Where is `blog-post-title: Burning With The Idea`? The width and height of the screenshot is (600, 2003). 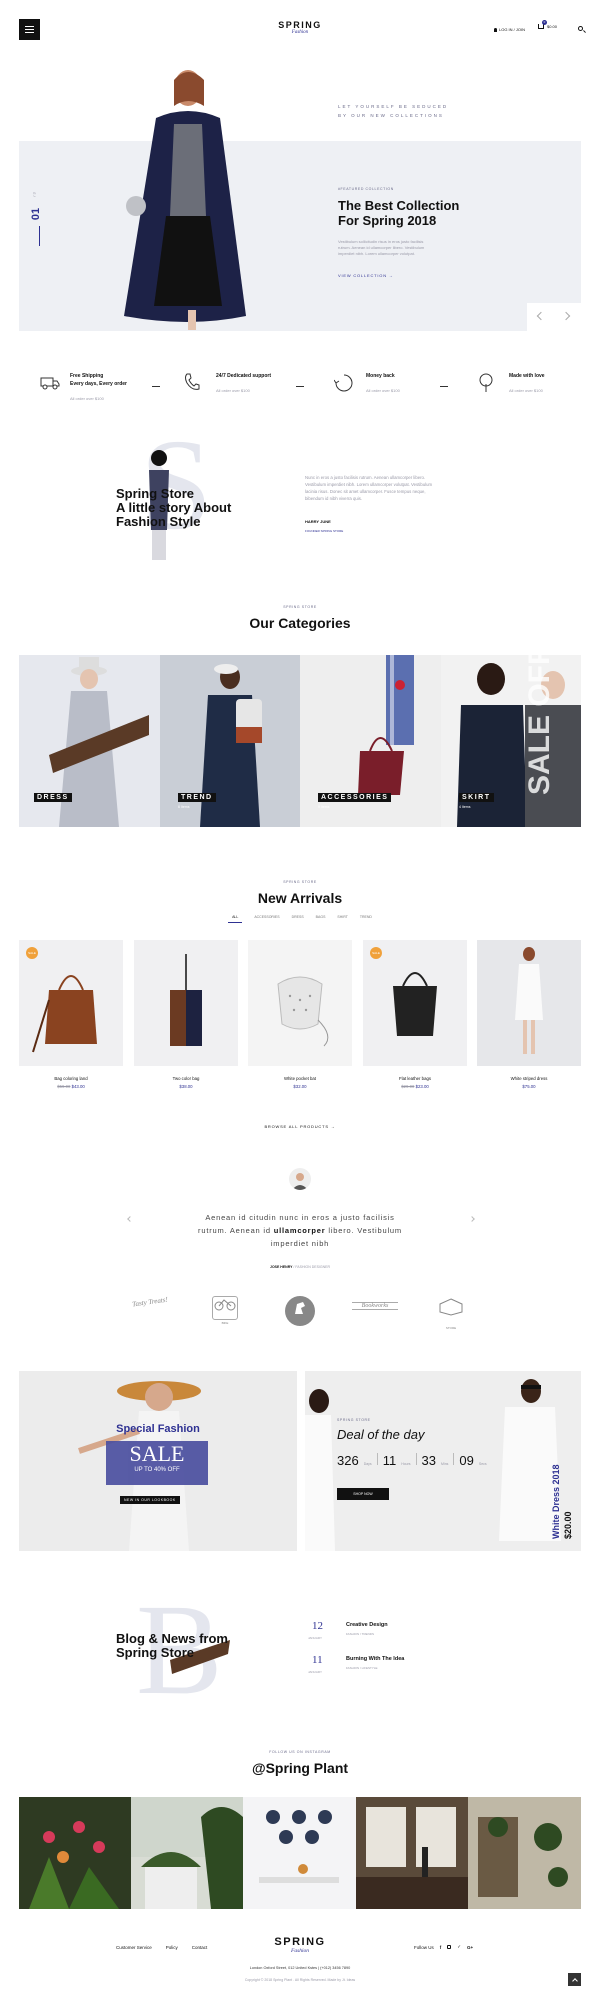
blog-post-title: Burning With The Idea is located at coordinates (375, 1659).